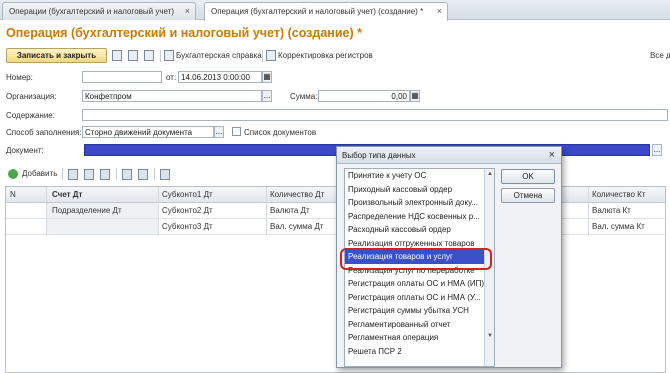 The width and height of the screenshot is (670, 373). I want to click on table-cell: Валюта Дт, so click(290, 210).